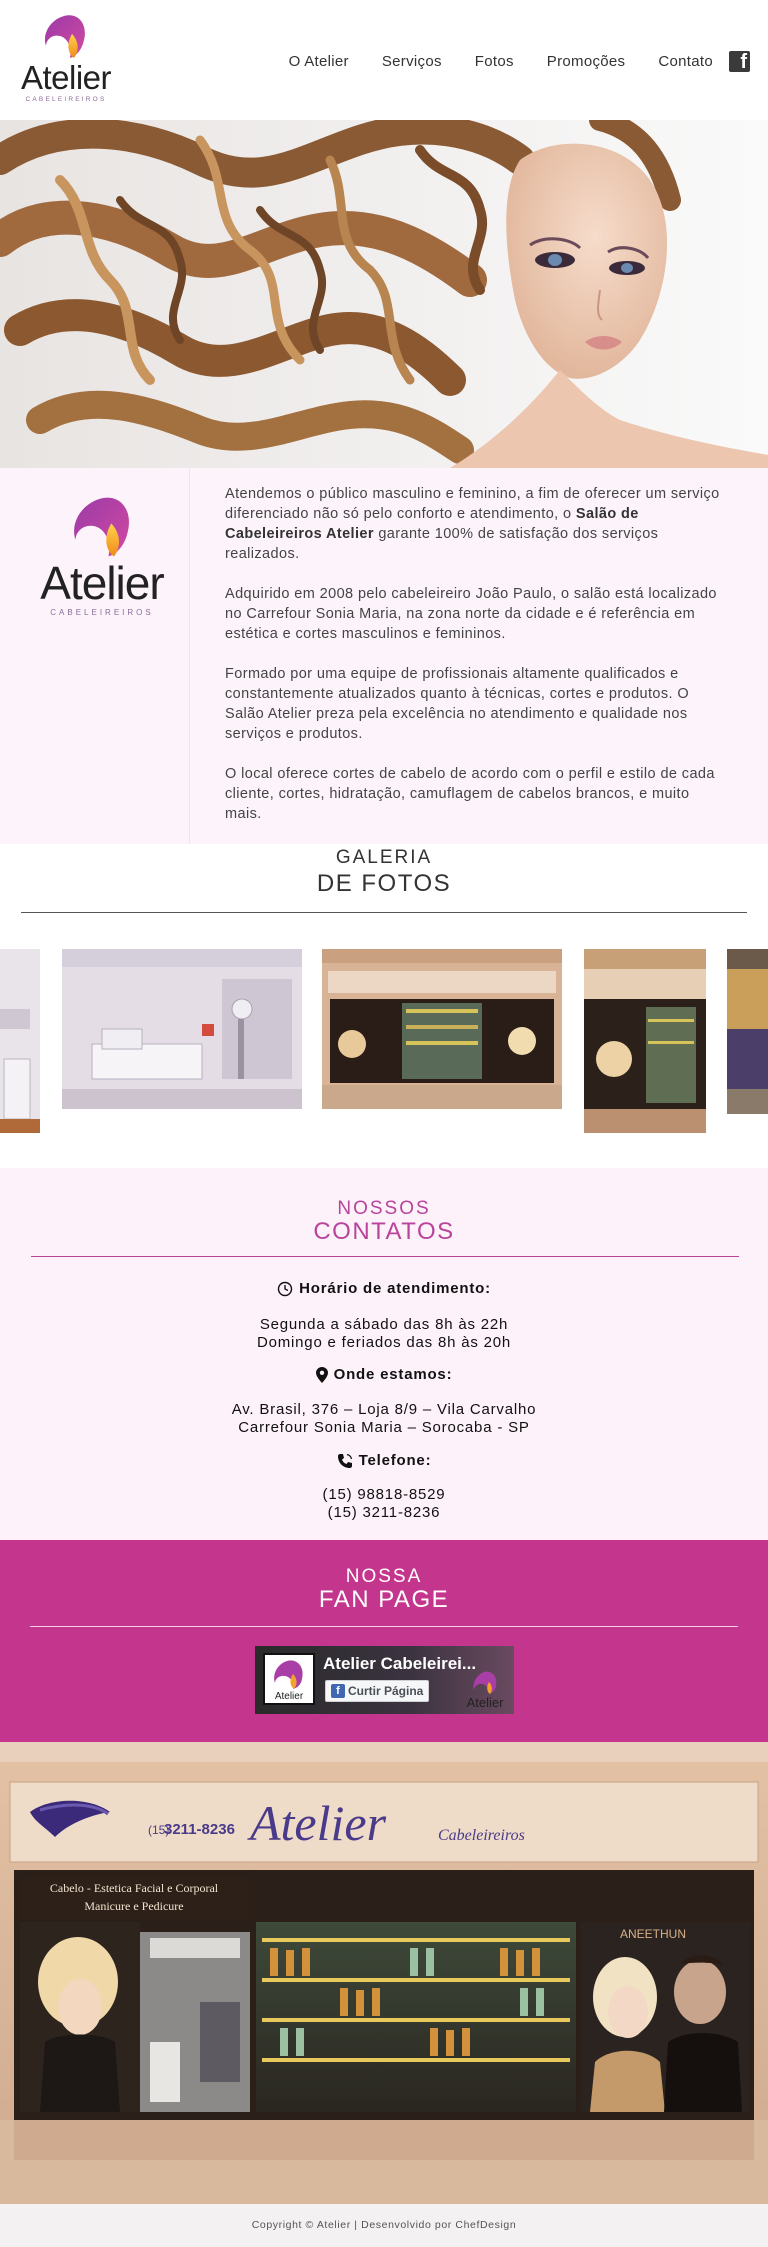  I want to click on gallery-heading: GALERIA DE FOTOS, so click(384, 872).